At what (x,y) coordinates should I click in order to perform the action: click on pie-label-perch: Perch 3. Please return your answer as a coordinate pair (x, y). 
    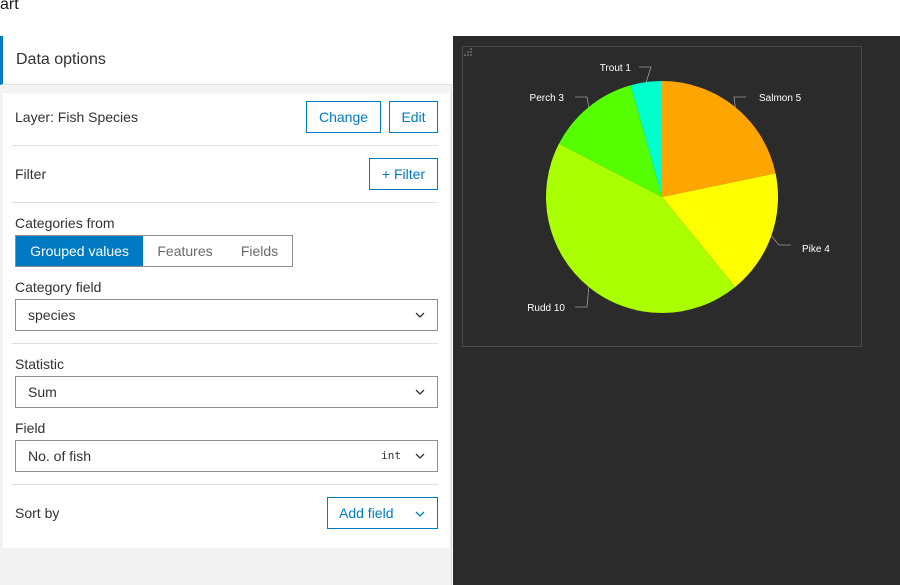
    Looking at the image, I should click on (547, 98).